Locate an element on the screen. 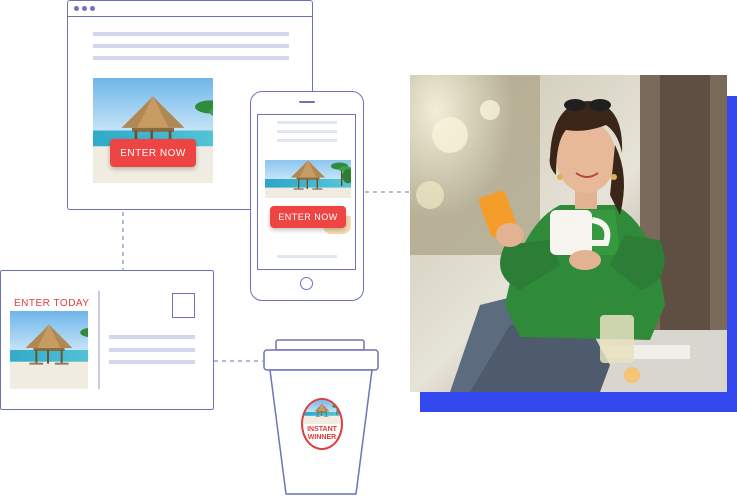 This screenshot has height=496, width=737. postcard-heading: ENTER TODAY is located at coordinates (52, 303).